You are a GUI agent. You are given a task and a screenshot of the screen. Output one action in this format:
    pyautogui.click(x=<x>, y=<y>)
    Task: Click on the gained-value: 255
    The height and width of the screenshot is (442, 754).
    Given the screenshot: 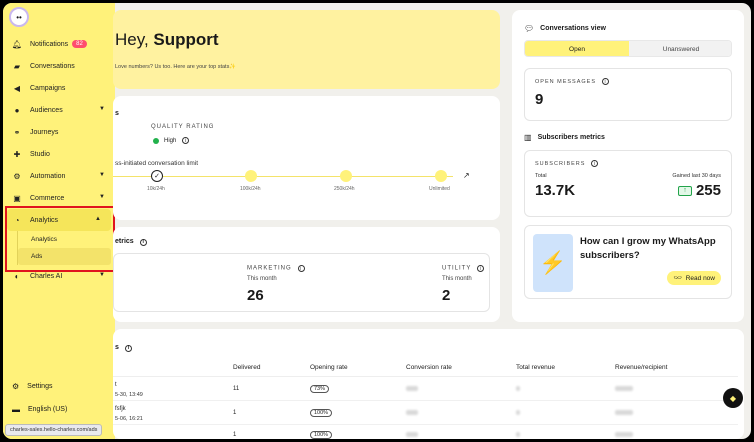 What is the action you would take?
    pyautogui.click(x=708, y=190)
    